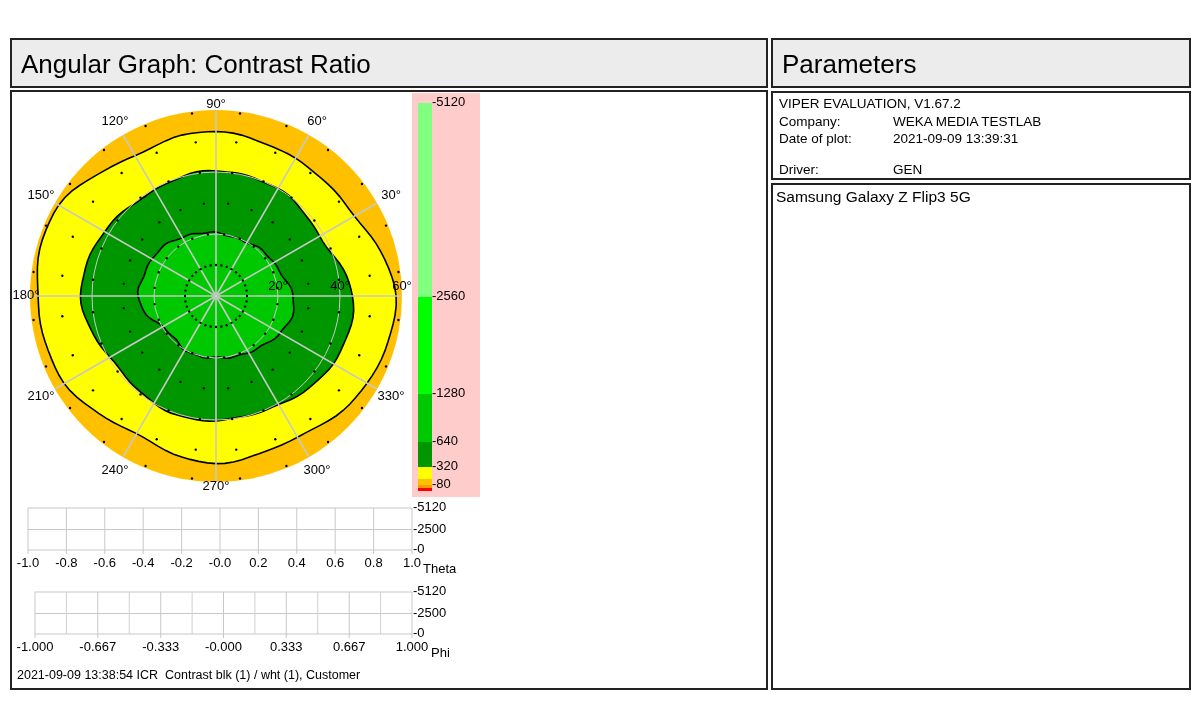 This screenshot has width=1200, height=720. Describe the element at coordinates (98, 647) in the screenshot. I see `axis-tick-label: -0.667` at that location.